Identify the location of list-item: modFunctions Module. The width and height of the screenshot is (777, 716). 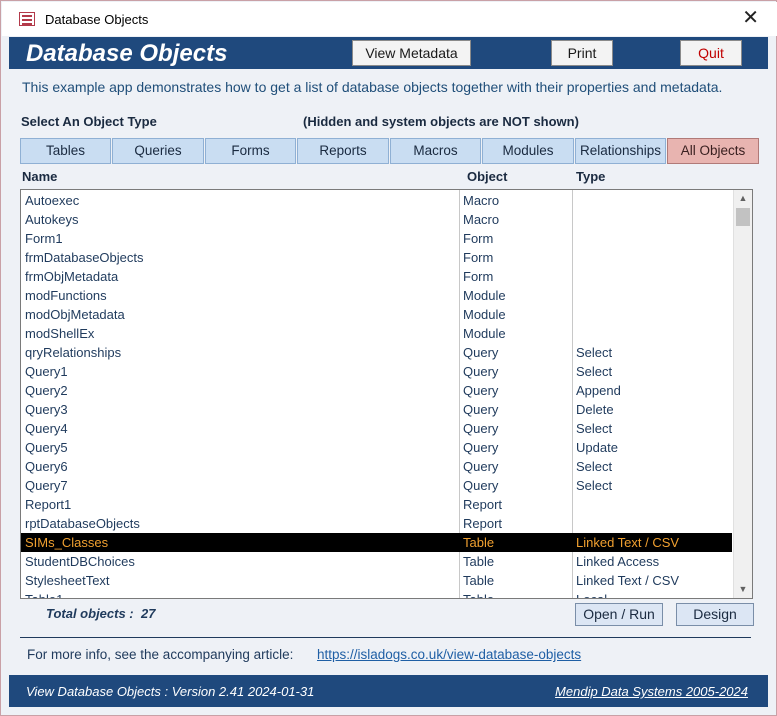
(376, 295).